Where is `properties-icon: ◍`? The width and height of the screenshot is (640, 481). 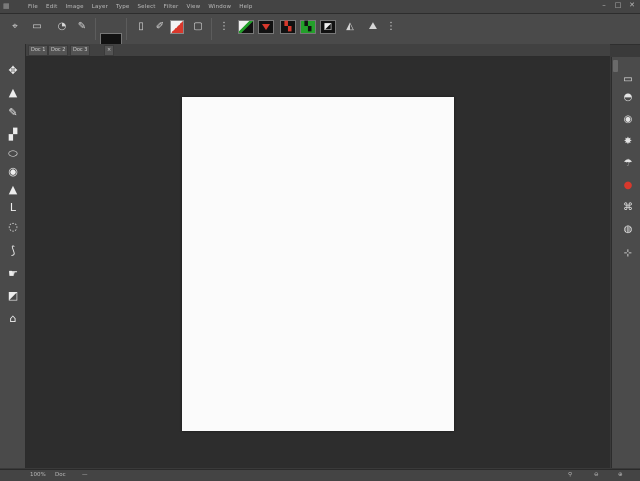
properties-icon: ◍ is located at coordinates (628, 229).